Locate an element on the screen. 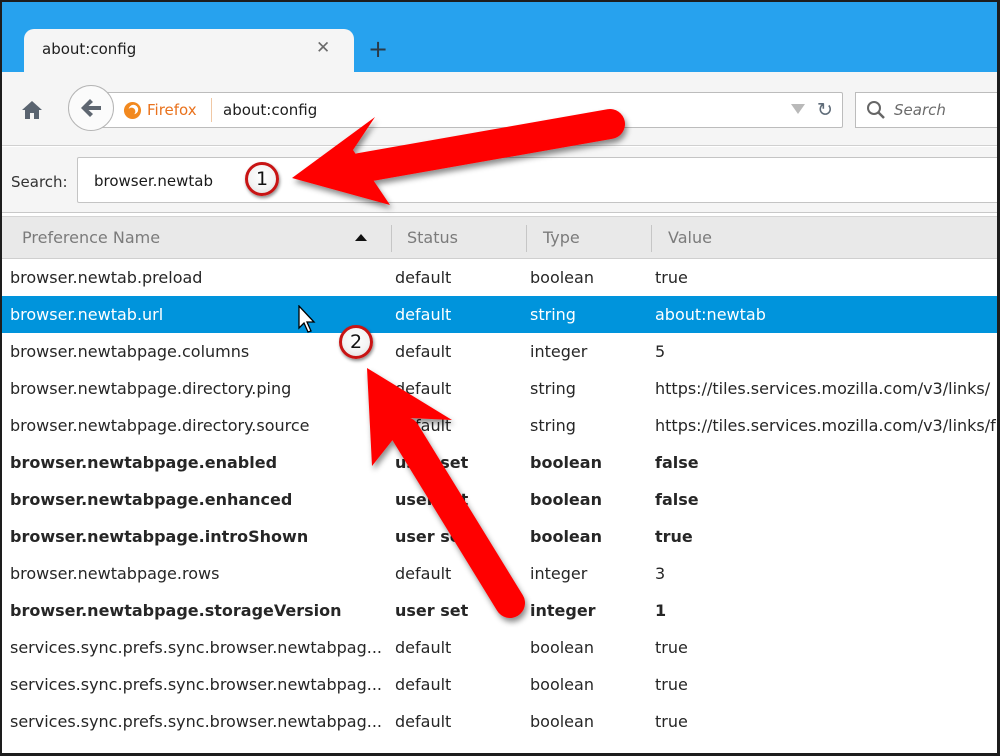 This screenshot has width=1000, height=756. step-badge-1: 1 is located at coordinates (262, 179).